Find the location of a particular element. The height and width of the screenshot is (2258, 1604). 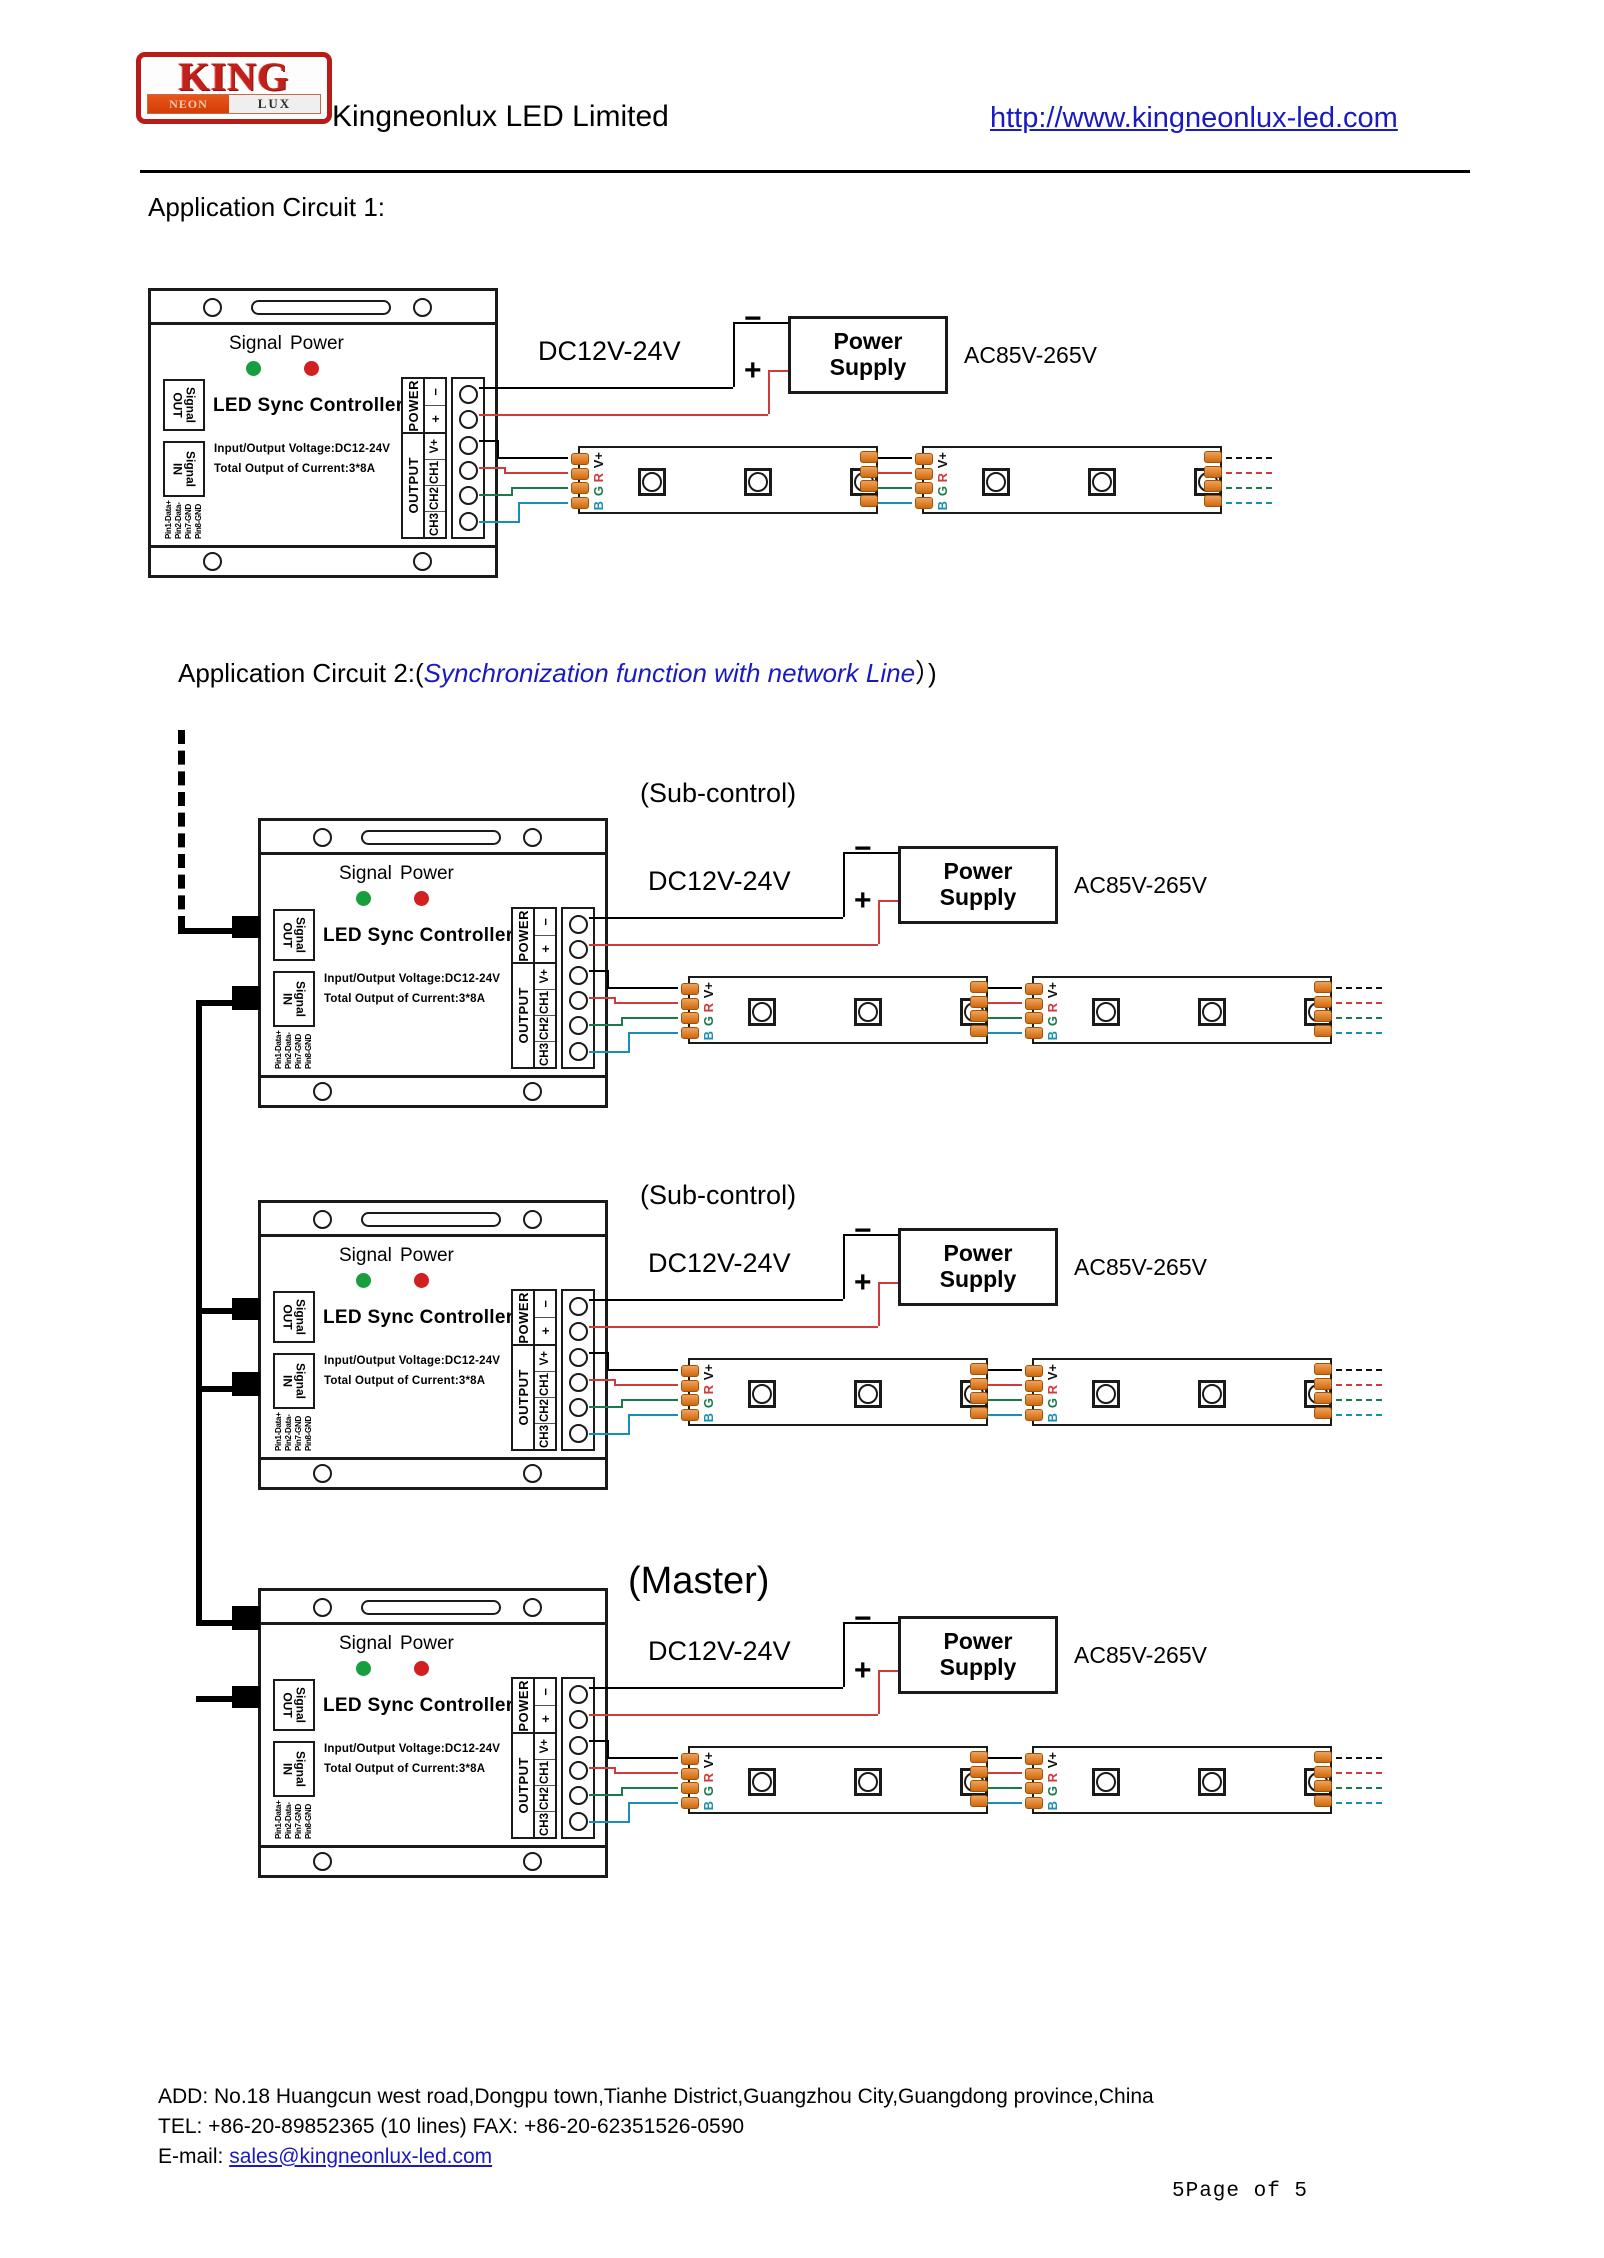

network-line-dashed is located at coordinates (181, 830).